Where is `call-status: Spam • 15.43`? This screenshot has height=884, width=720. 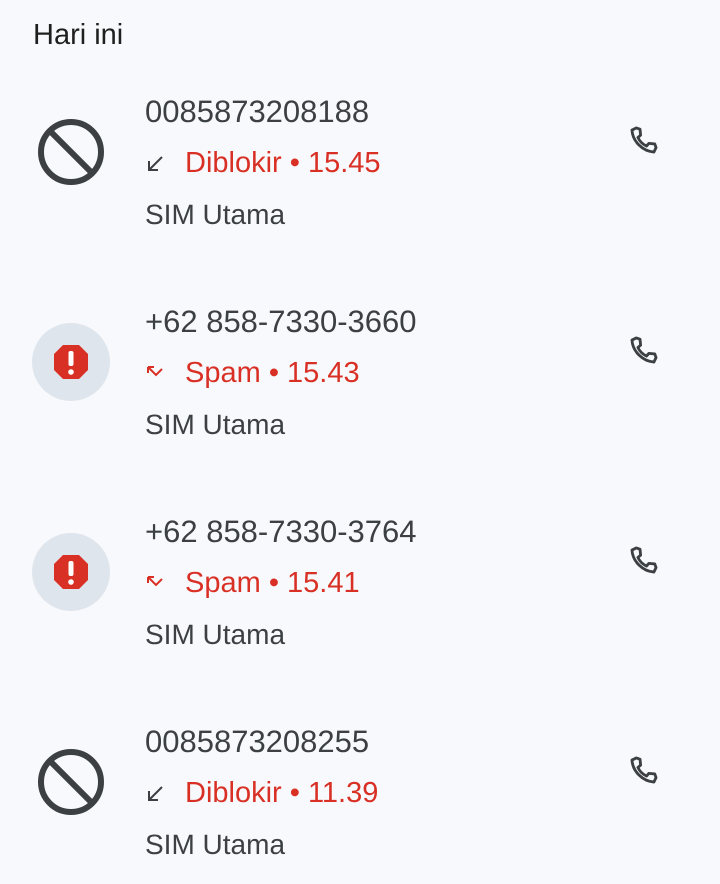 call-status: Spam • 15.43 is located at coordinates (272, 373).